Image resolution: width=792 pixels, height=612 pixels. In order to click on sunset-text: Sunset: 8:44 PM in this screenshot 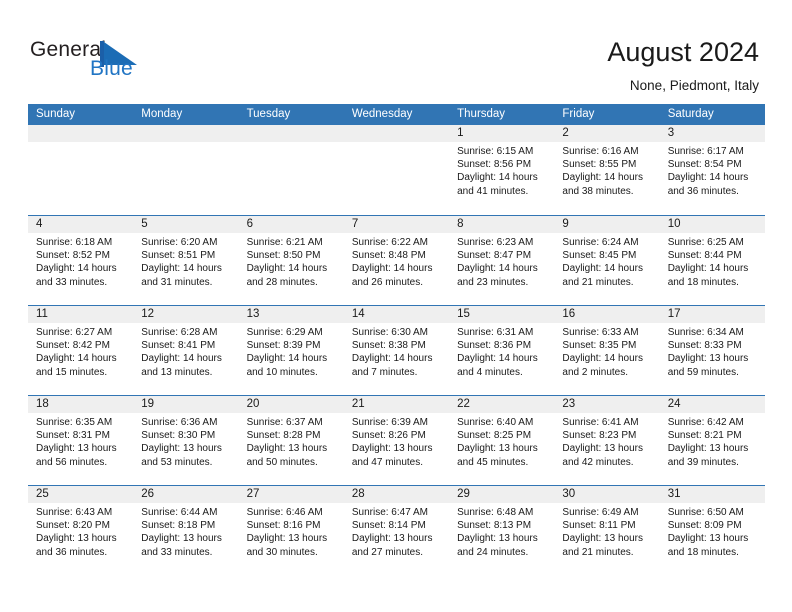, I will do `click(704, 256)`.